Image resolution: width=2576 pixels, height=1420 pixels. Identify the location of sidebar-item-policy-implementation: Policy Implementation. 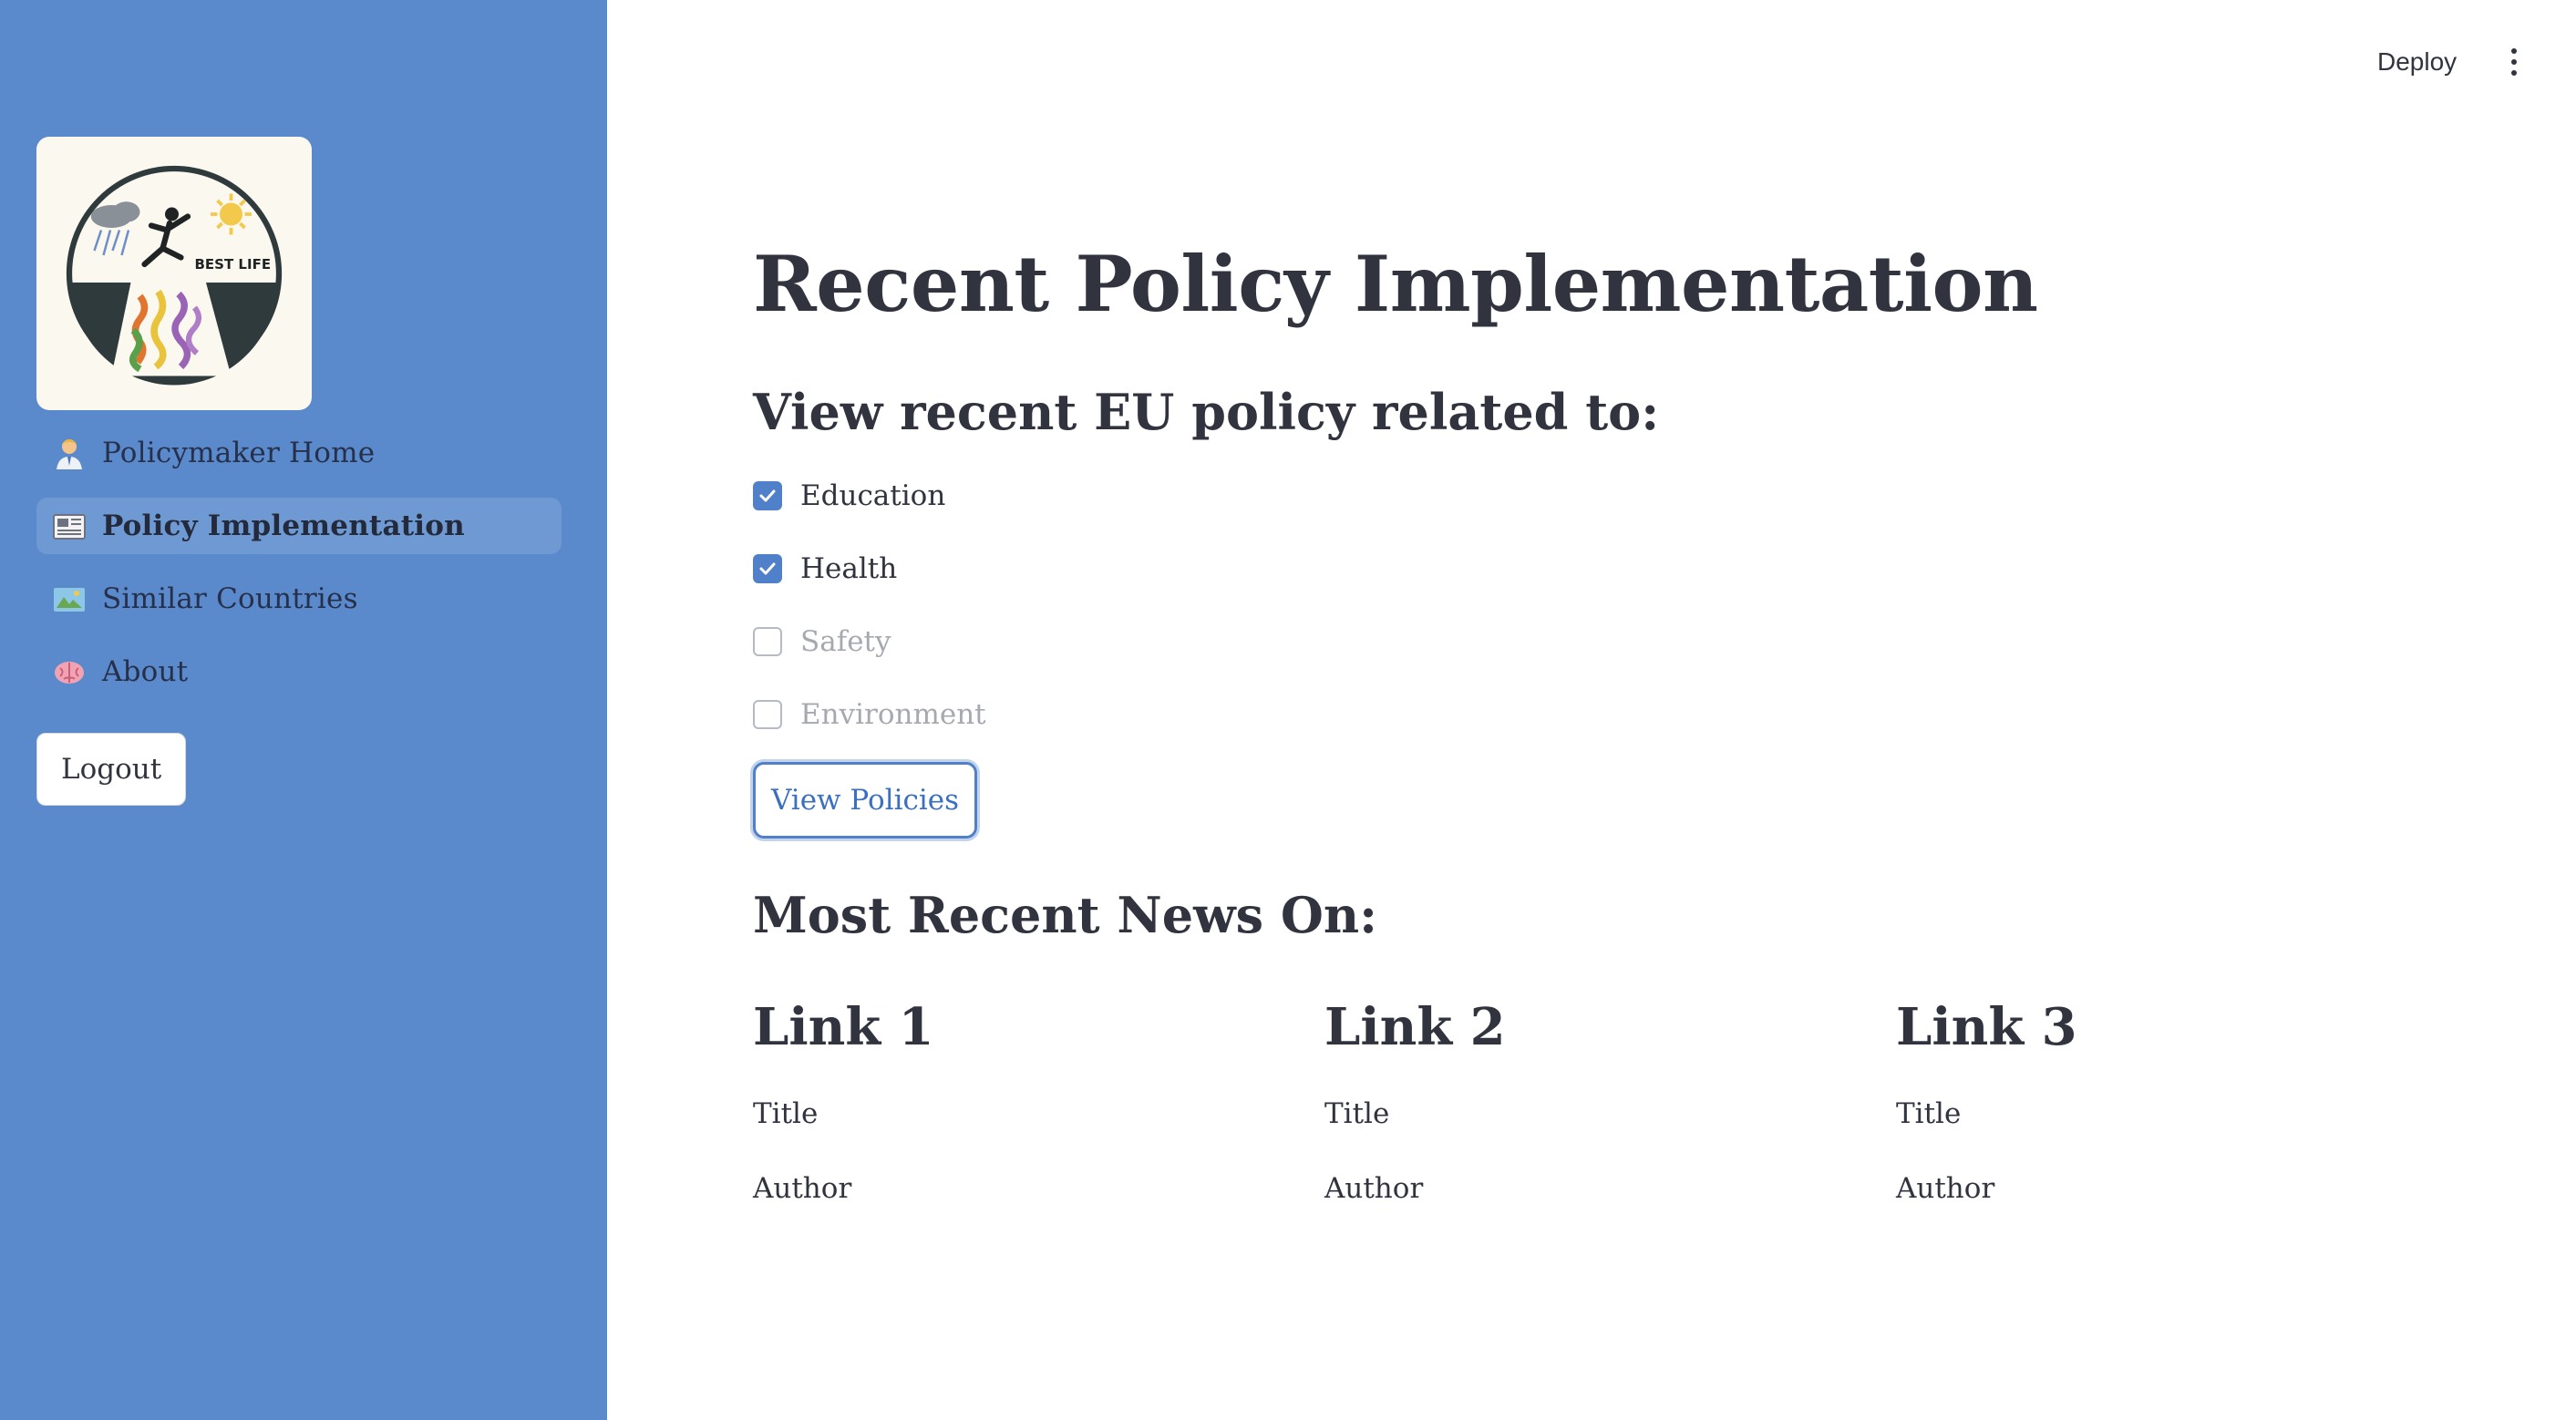
(299, 526).